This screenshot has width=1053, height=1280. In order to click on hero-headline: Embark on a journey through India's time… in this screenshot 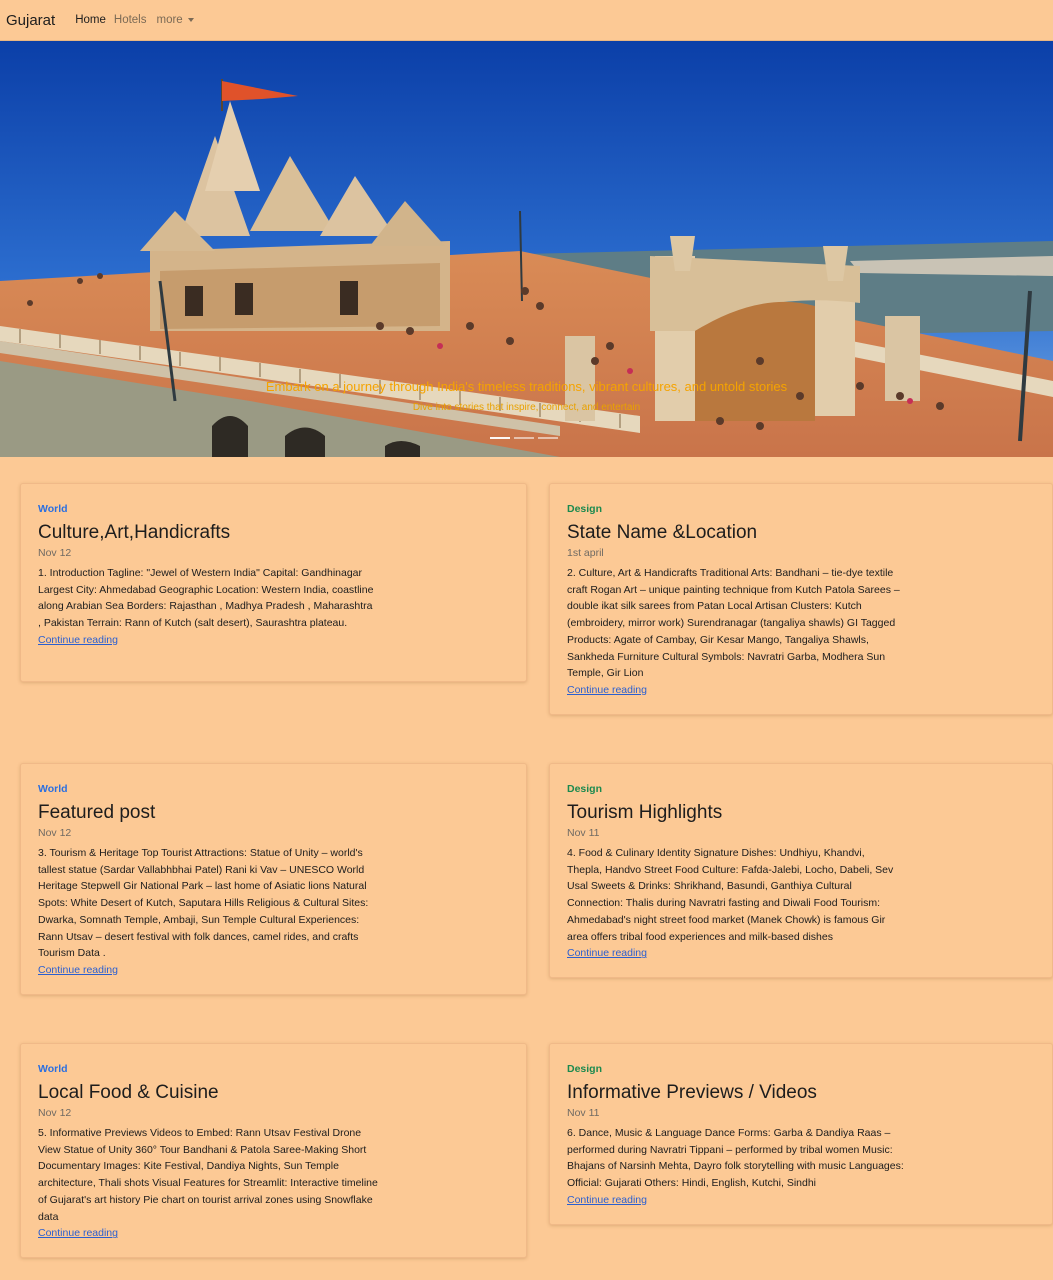, I will do `click(526, 386)`.